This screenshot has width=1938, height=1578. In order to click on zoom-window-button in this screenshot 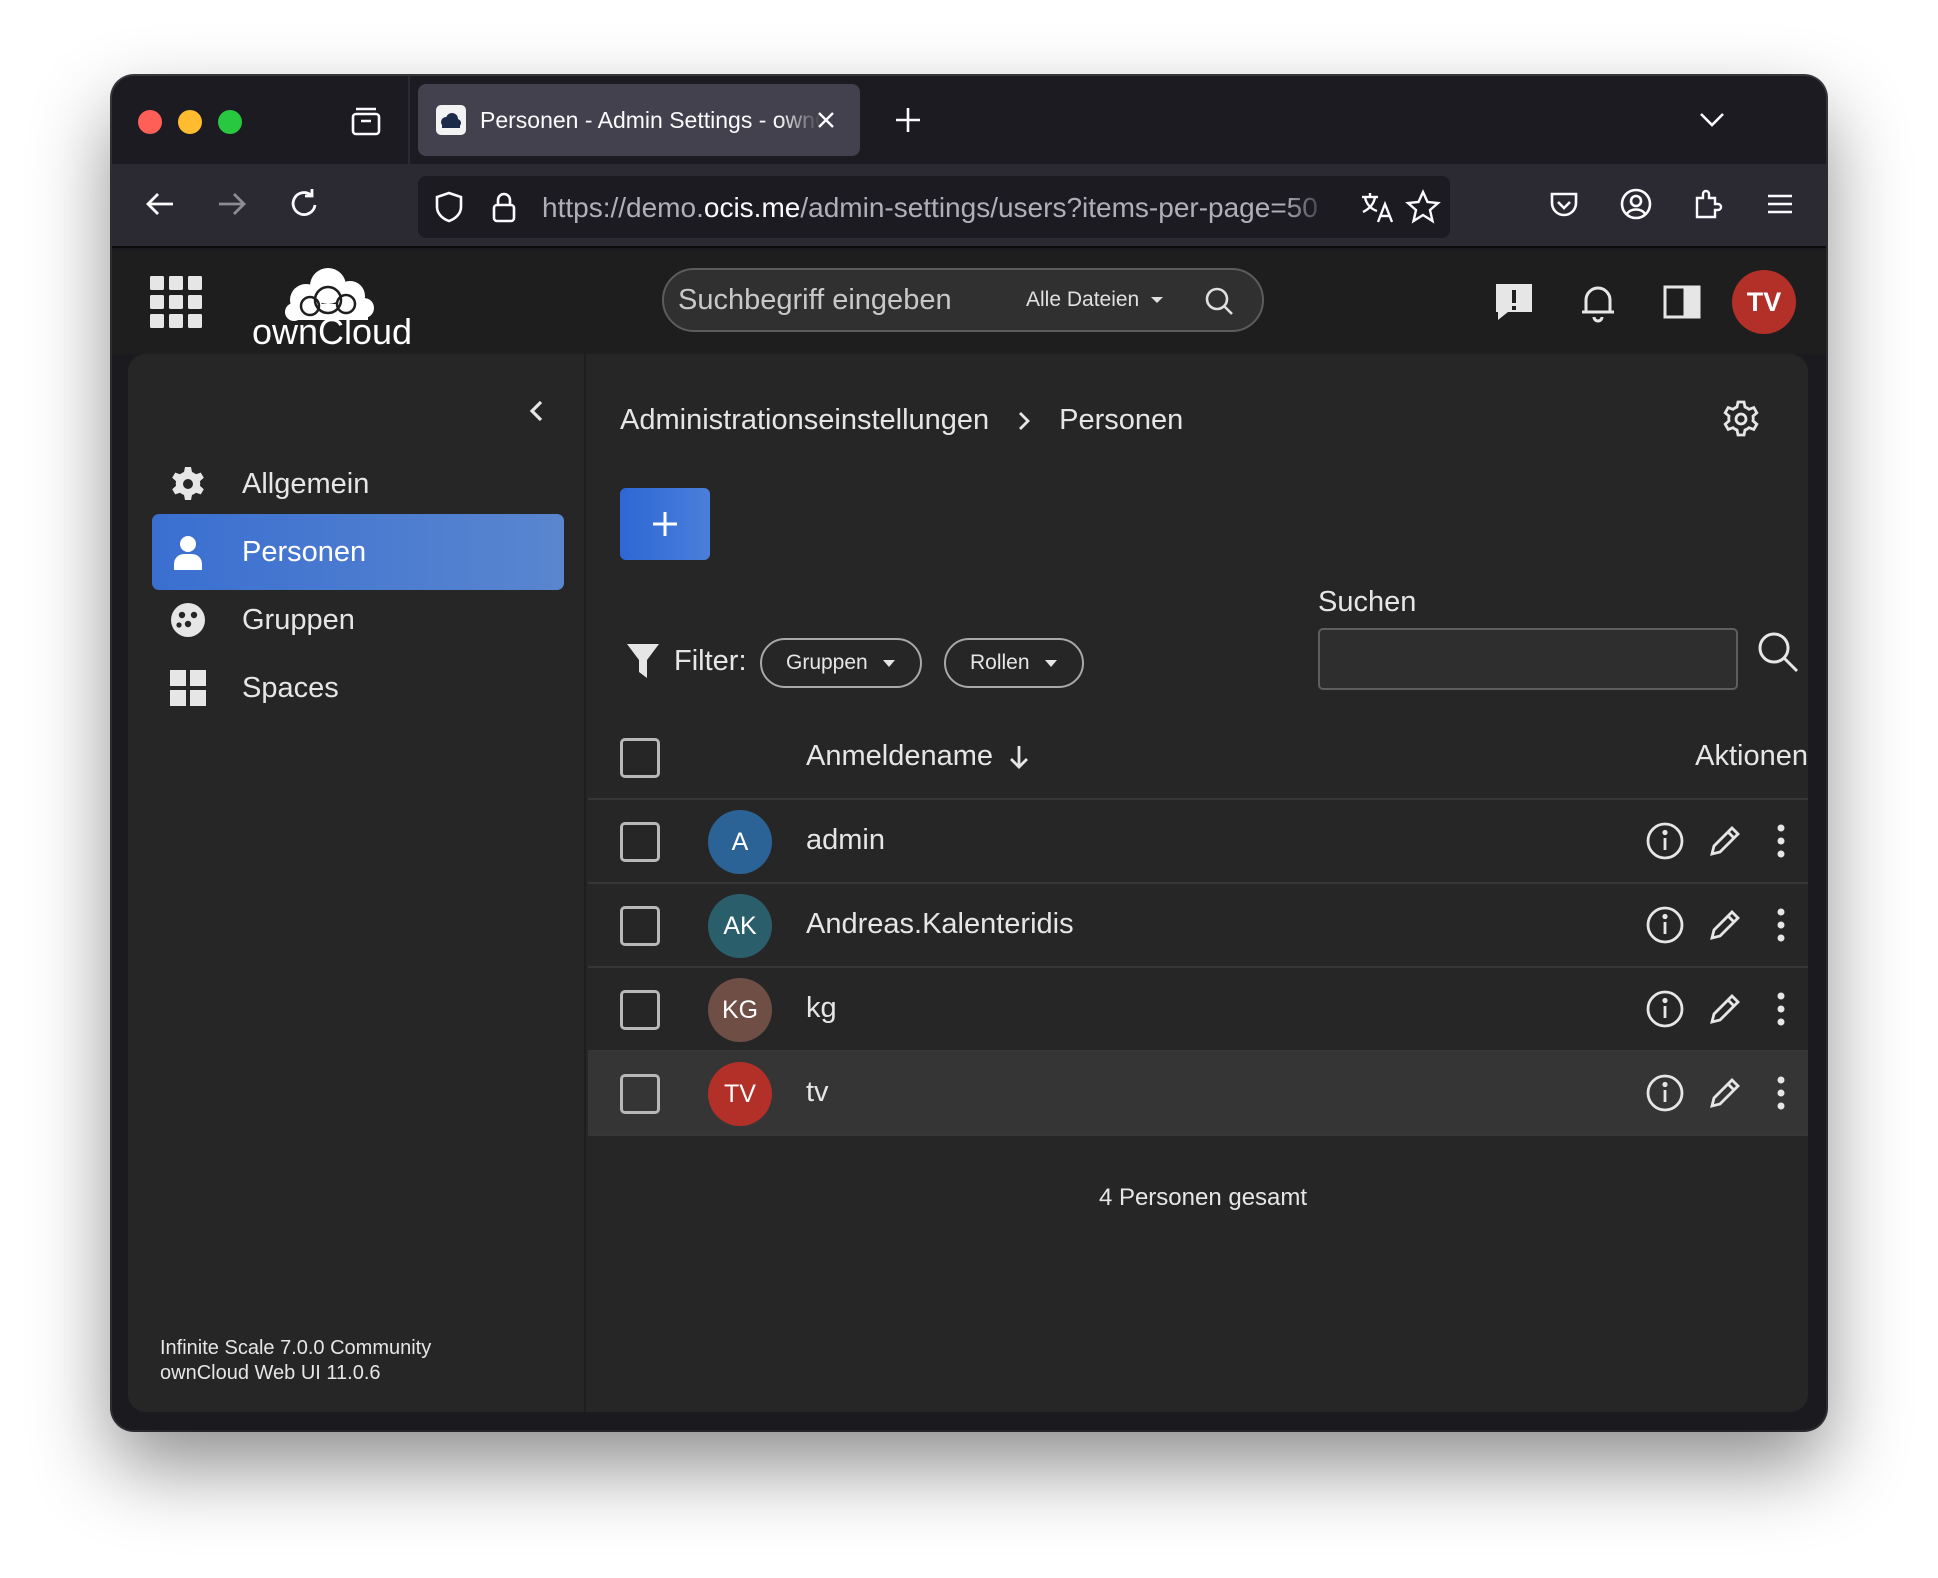, I will do `click(230, 122)`.